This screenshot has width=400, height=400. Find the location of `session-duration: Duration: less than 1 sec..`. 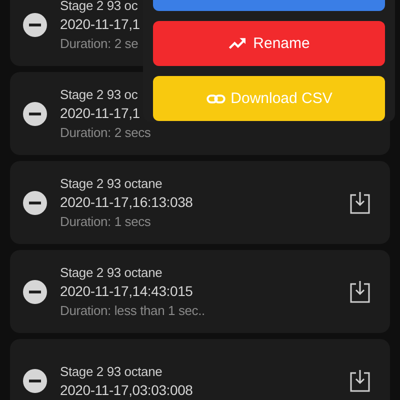

session-duration: Duration: less than 1 sec.. is located at coordinates (132, 311).